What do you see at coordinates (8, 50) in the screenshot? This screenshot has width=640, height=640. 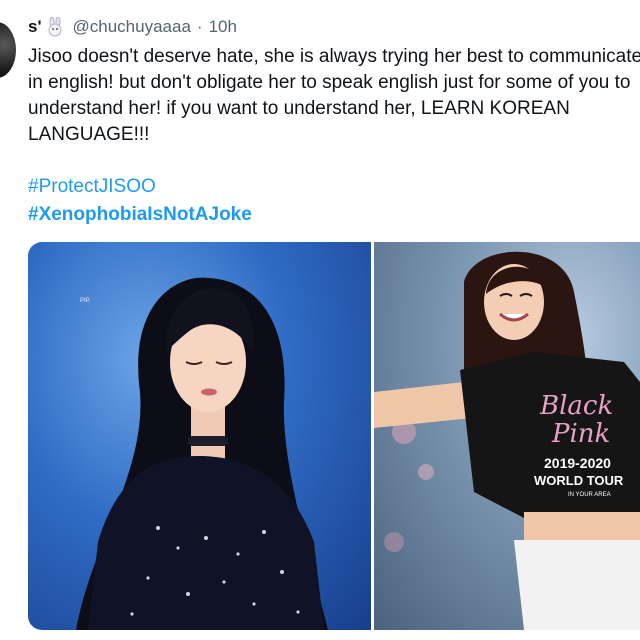 I see `avatar` at bounding box center [8, 50].